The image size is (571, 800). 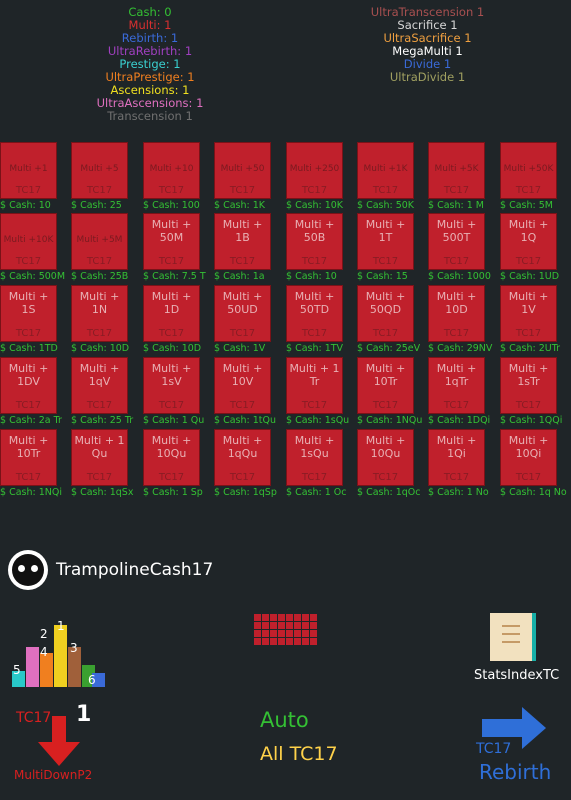 What do you see at coordinates (528, 170) in the screenshot?
I see `upgrade-button: Multi +50K TC17` at bounding box center [528, 170].